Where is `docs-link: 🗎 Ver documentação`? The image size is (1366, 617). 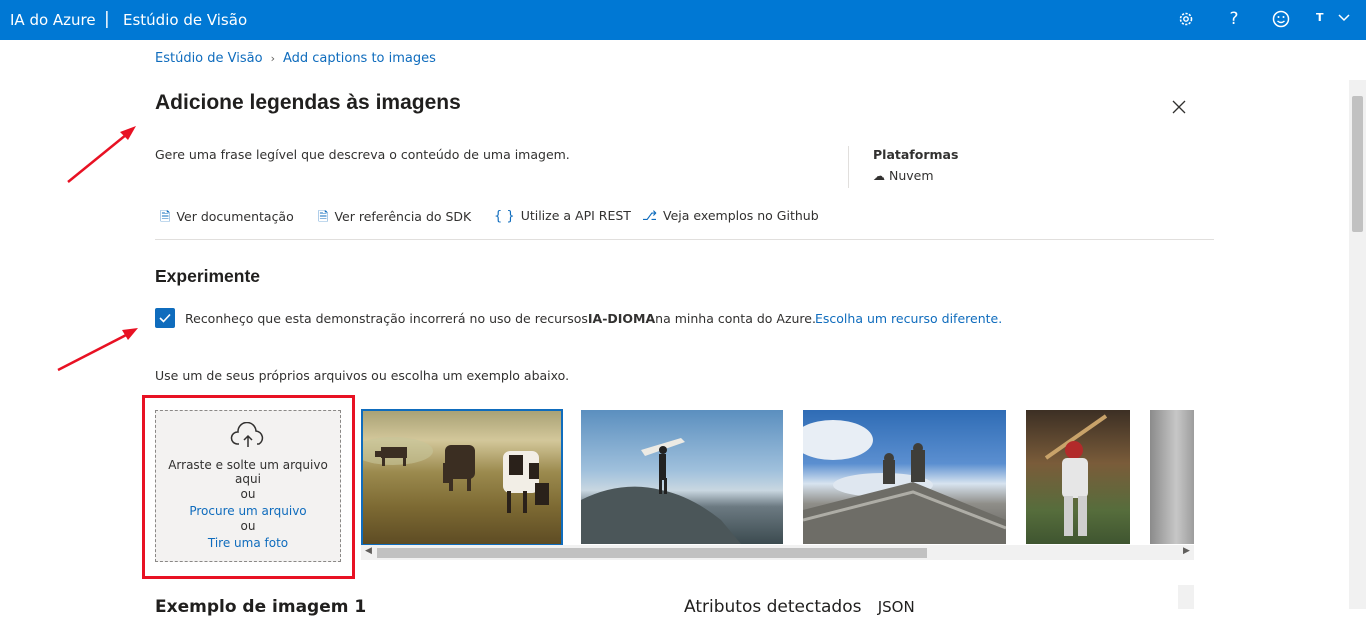
docs-link: 🗎 Ver documentação is located at coordinates (227, 219).